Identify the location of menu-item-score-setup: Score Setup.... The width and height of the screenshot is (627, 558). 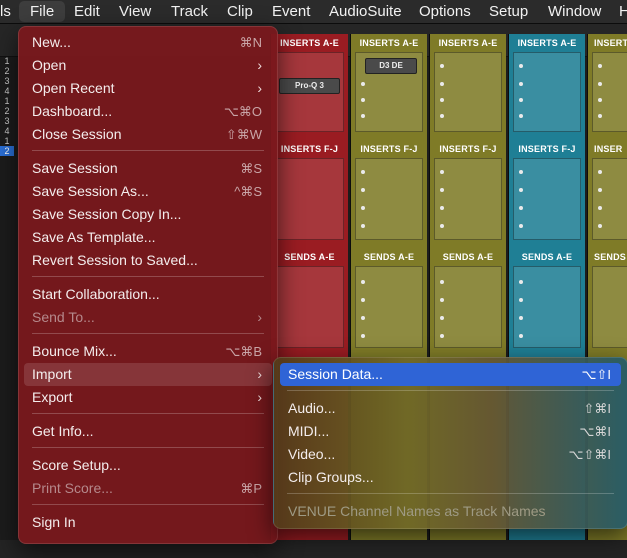
(148, 465).